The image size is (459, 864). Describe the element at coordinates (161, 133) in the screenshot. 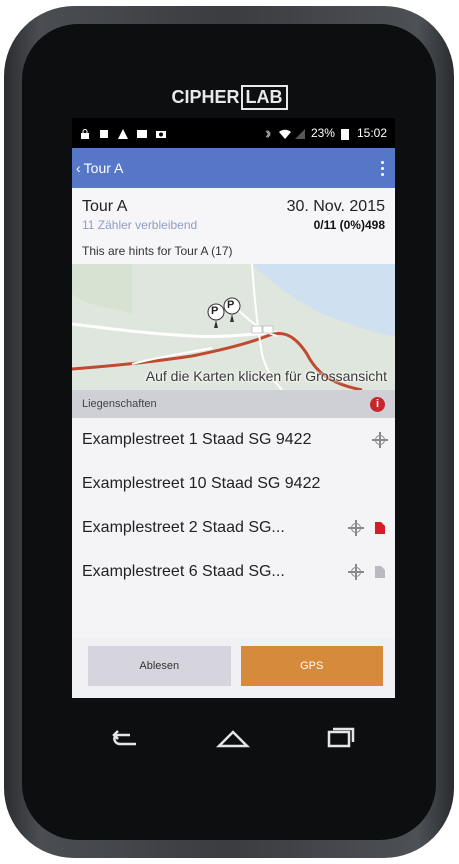

I see `camera-icon` at that location.